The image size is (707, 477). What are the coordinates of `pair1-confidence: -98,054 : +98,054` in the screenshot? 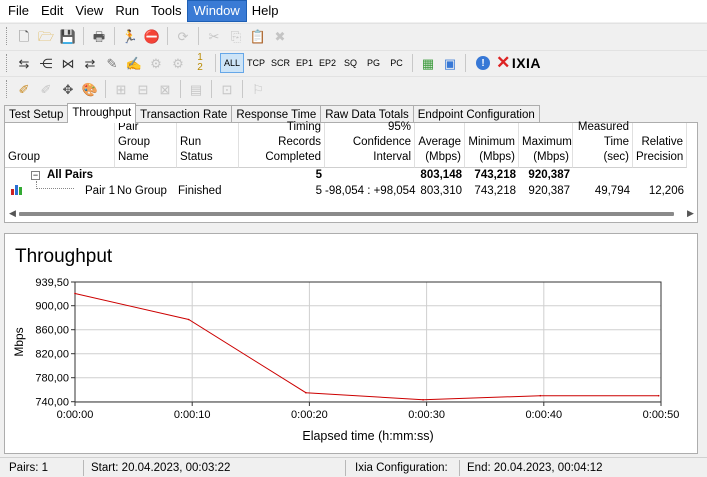 It's located at (370, 191).